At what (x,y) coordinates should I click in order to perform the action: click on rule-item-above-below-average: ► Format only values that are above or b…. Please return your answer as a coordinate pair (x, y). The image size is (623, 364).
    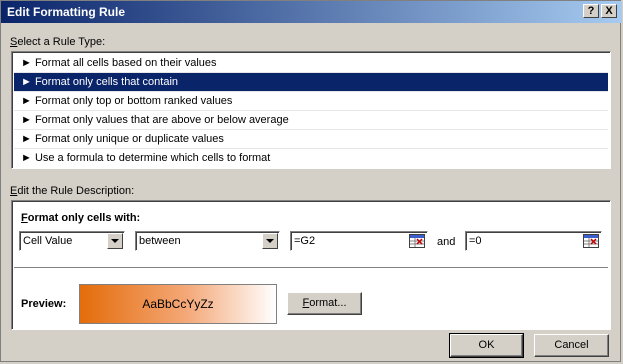
    Looking at the image, I should click on (311, 120).